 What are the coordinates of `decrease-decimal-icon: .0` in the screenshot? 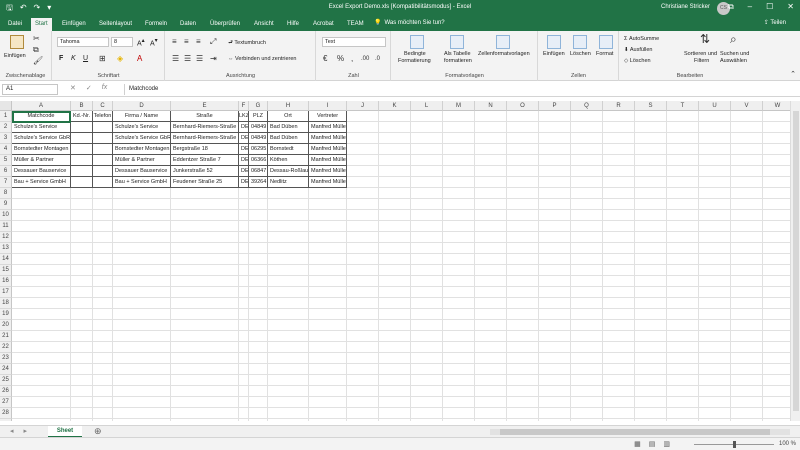 It's located at (377, 59).